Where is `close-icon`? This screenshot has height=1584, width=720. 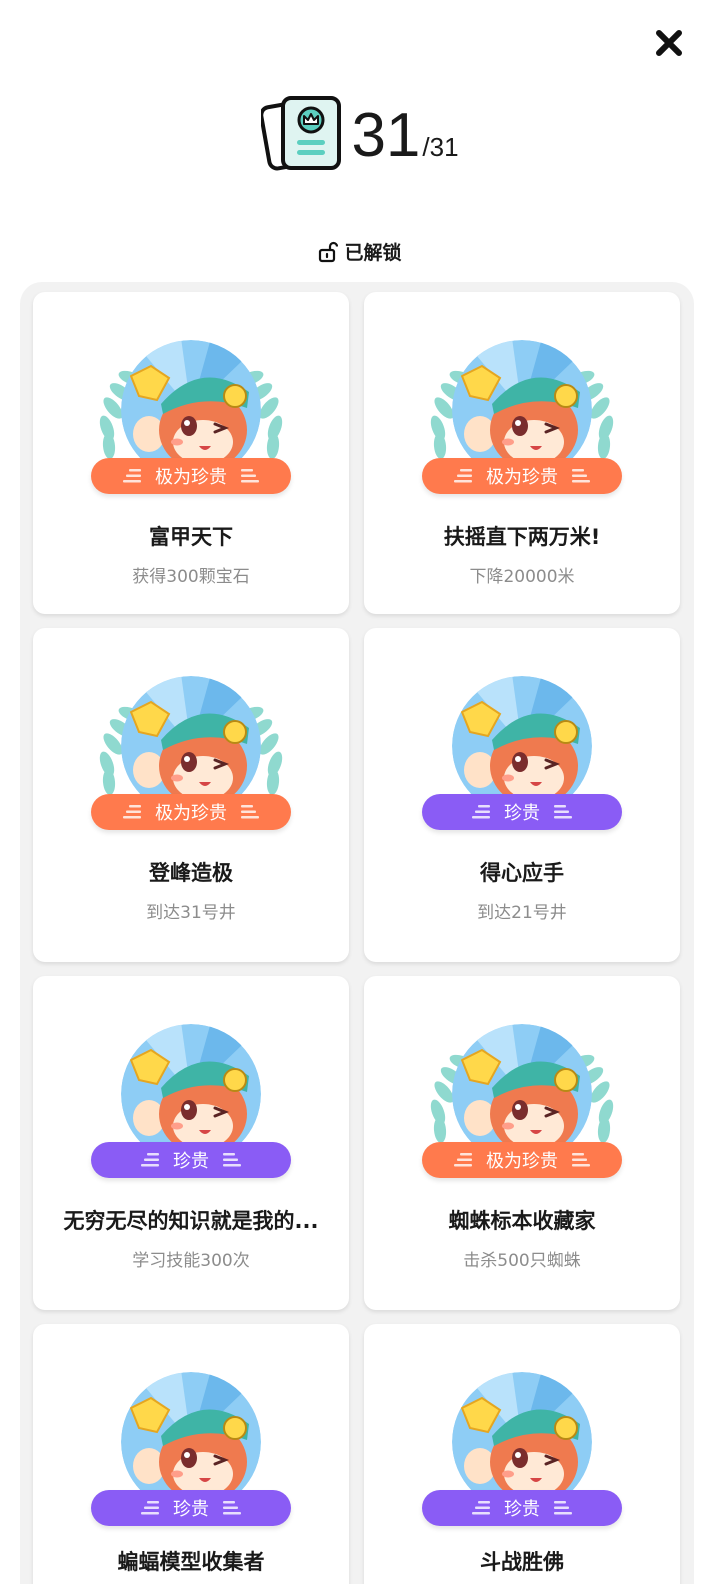 close-icon is located at coordinates (669, 43).